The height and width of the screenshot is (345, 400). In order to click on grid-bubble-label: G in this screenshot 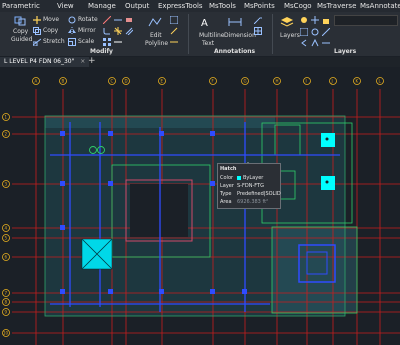, I will do `click(245, 81)`.